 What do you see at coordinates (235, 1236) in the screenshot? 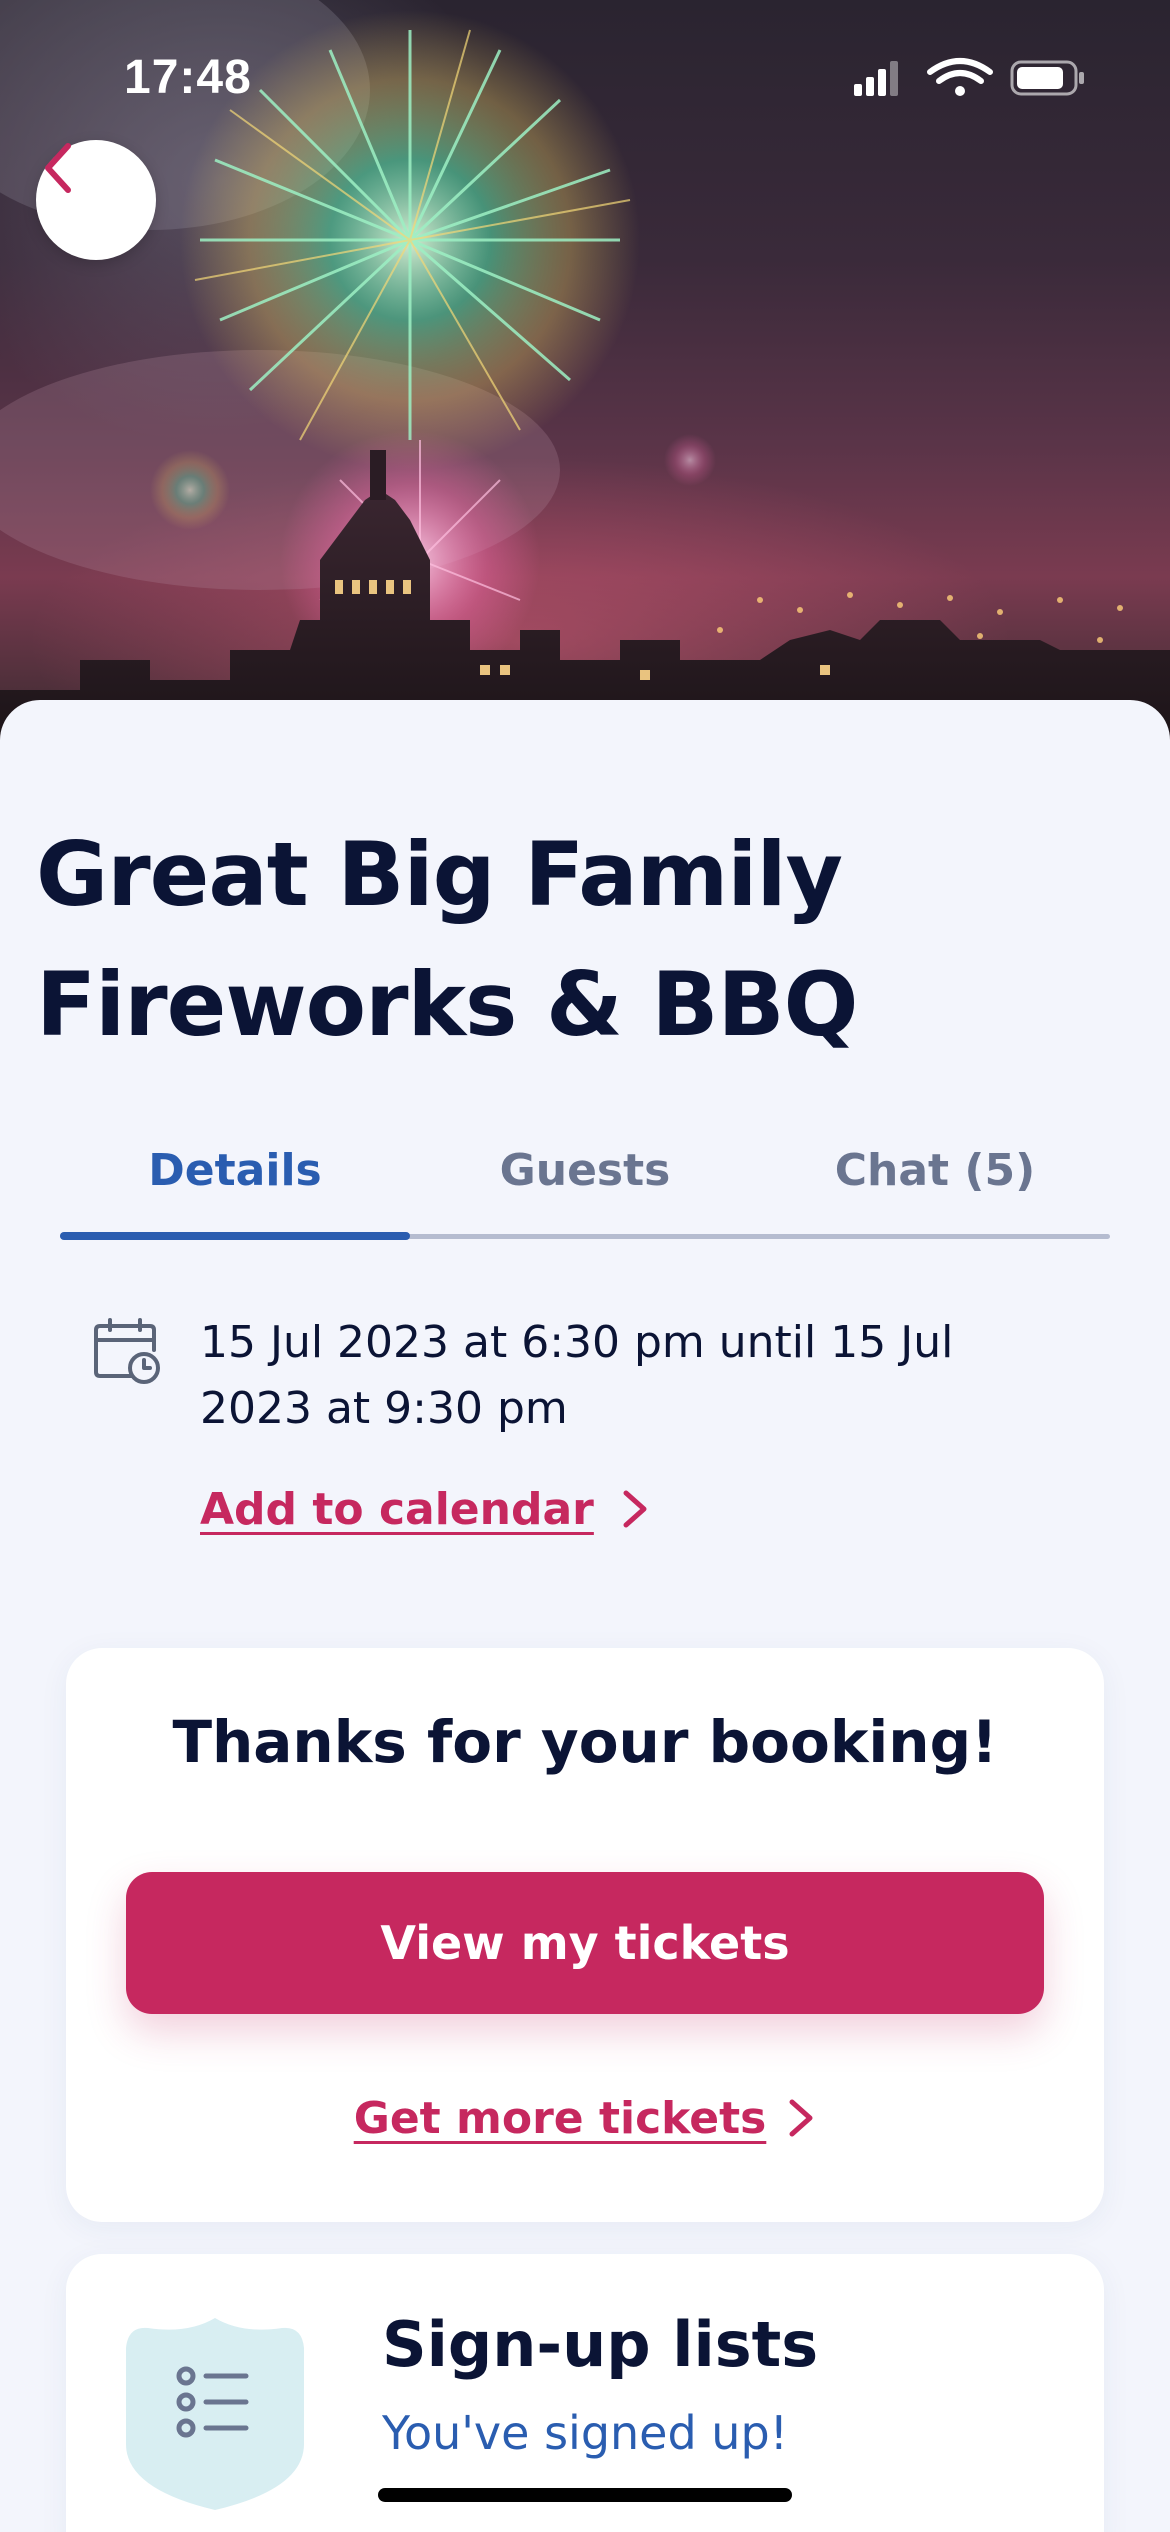
I see `tab-active-indicator` at bounding box center [235, 1236].